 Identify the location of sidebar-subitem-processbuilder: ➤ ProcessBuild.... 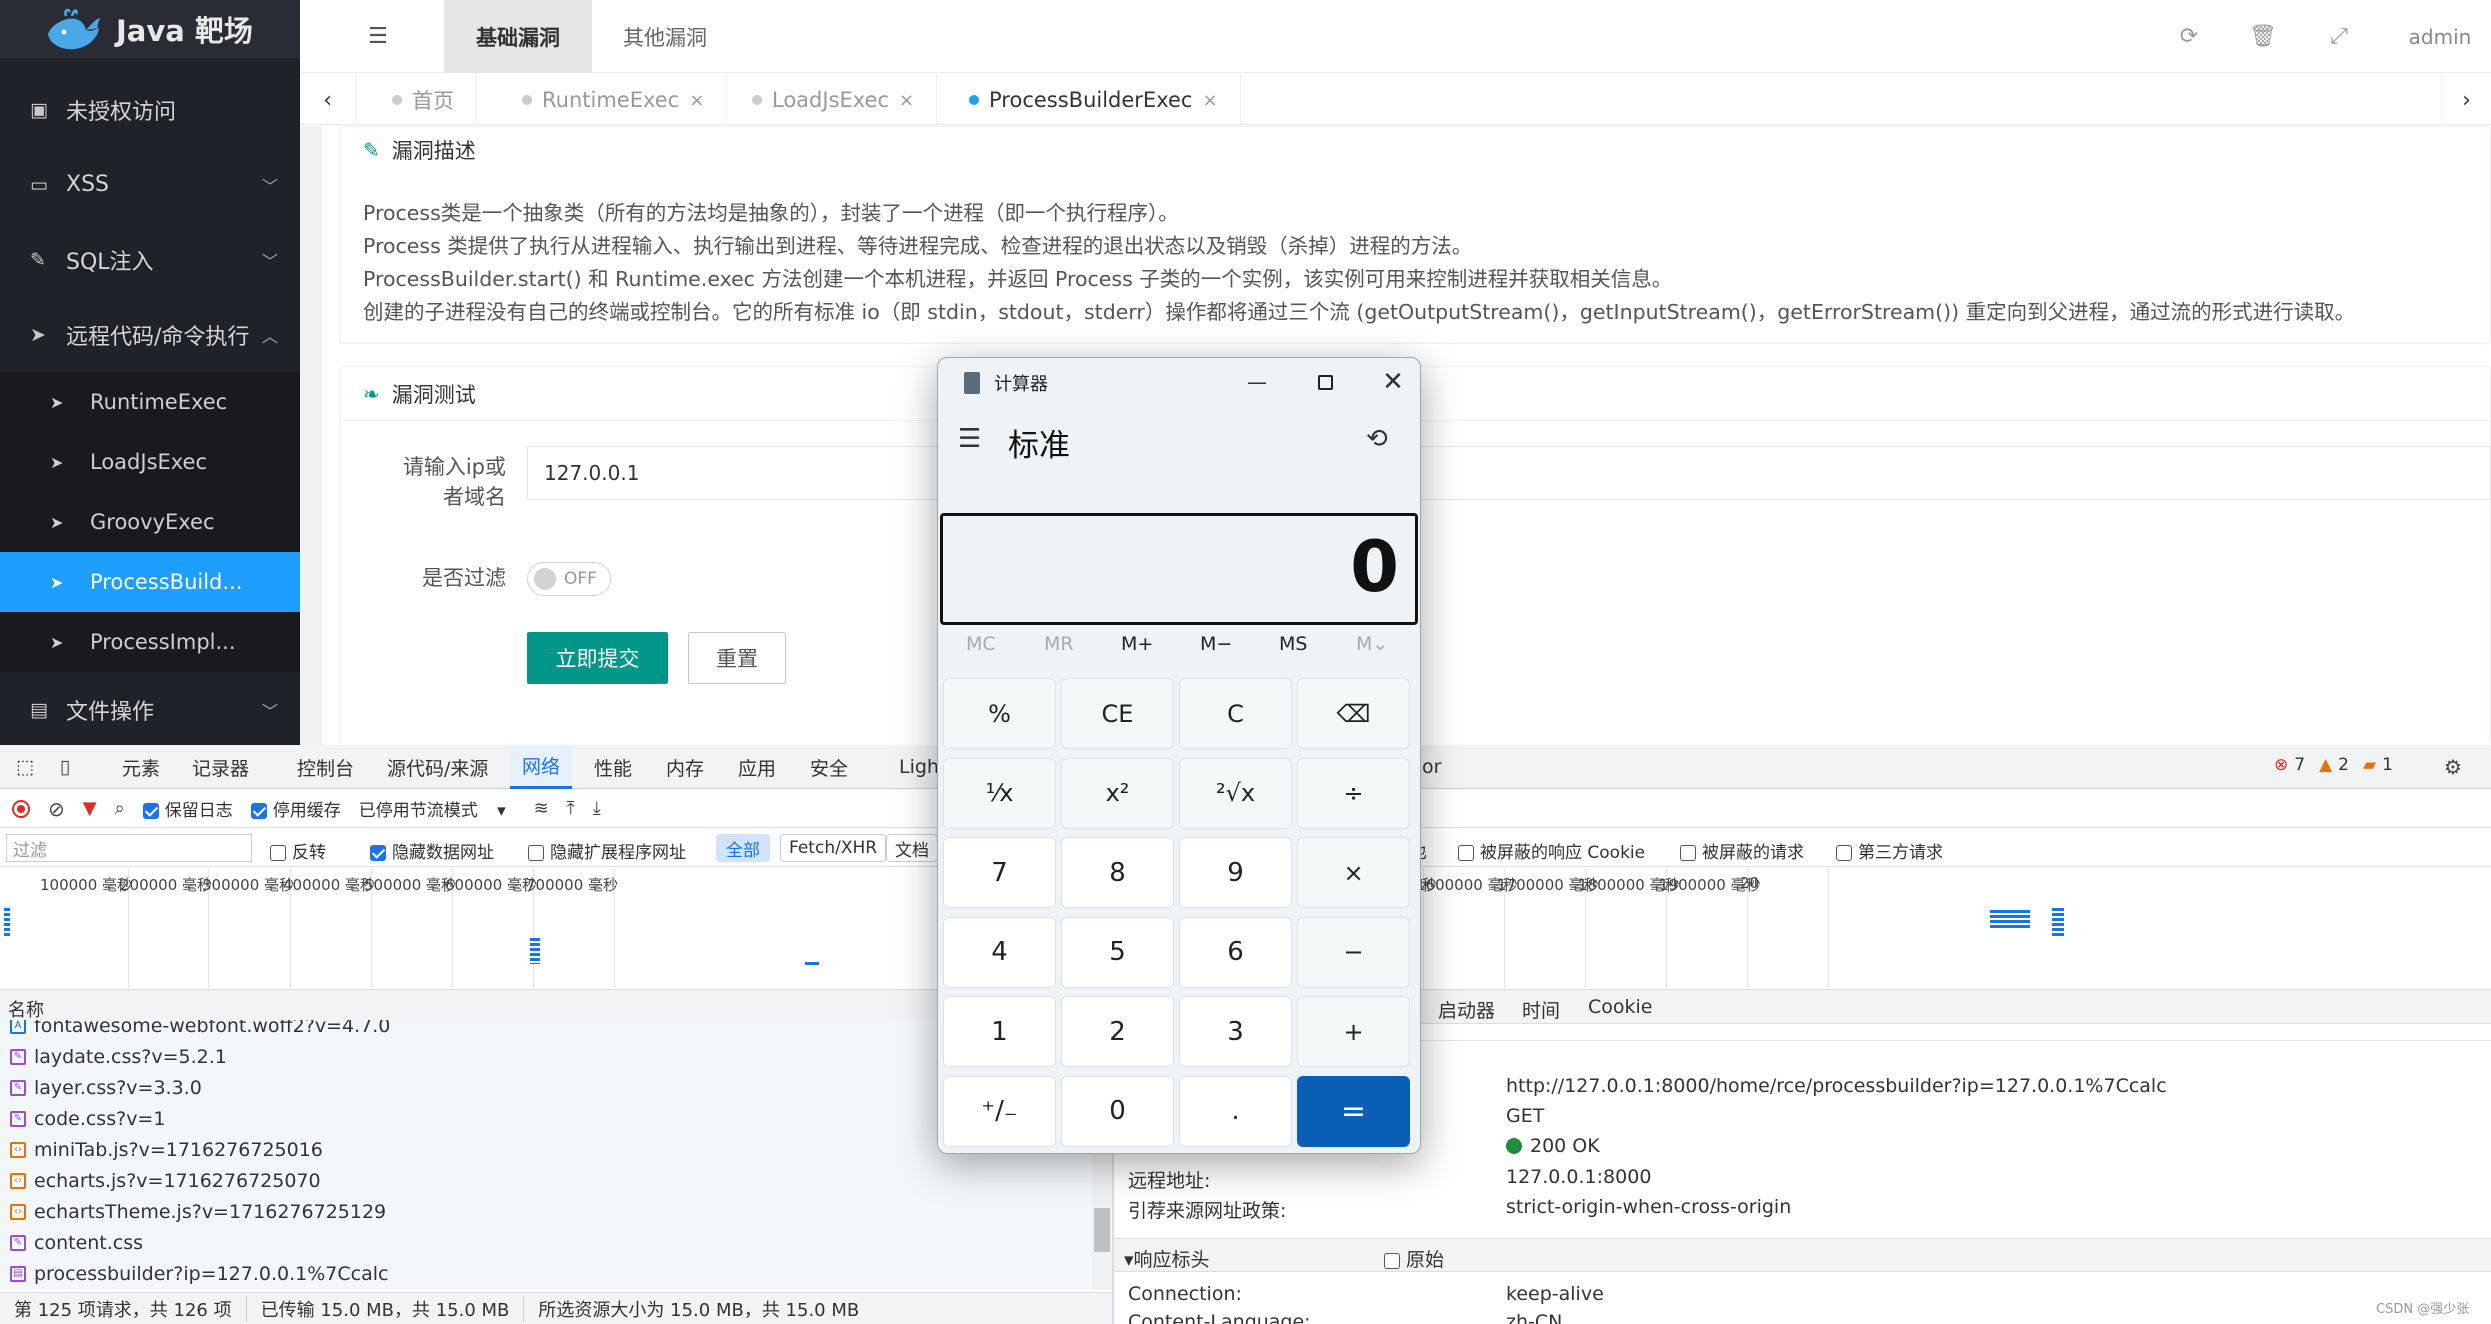
(150, 582).